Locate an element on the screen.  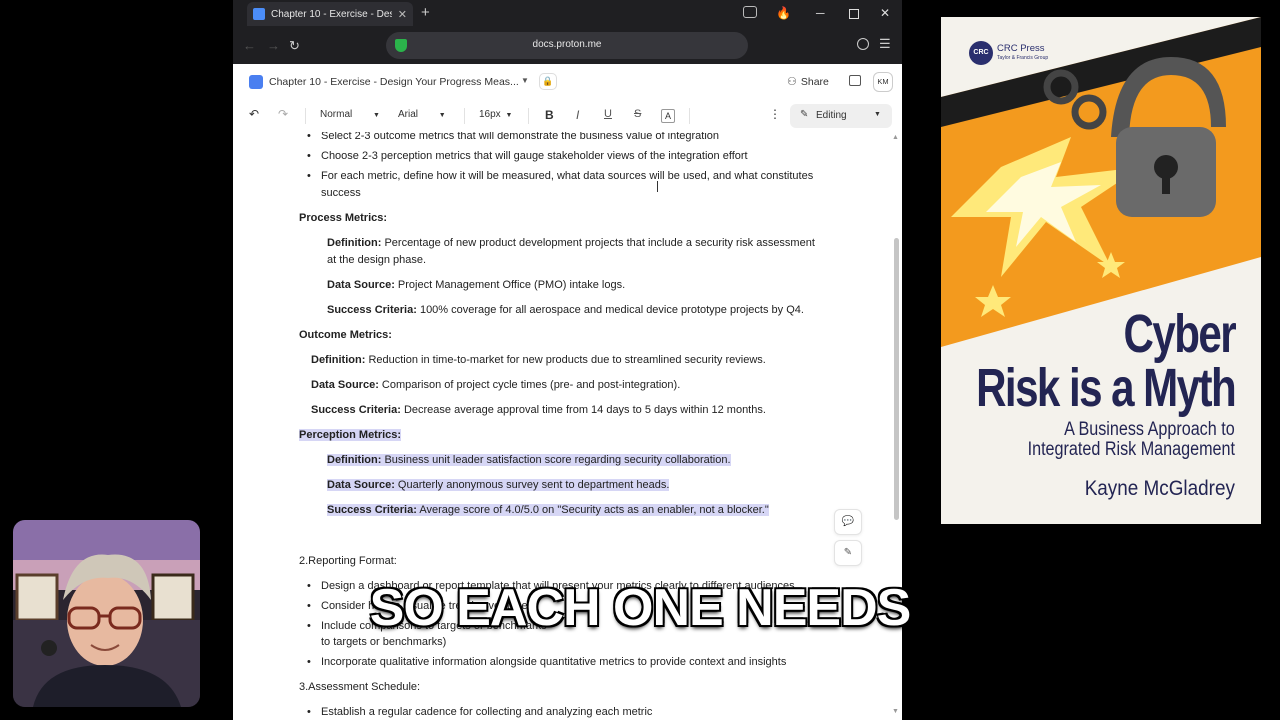
font-select-value: Arial is located at coordinates (408, 114).